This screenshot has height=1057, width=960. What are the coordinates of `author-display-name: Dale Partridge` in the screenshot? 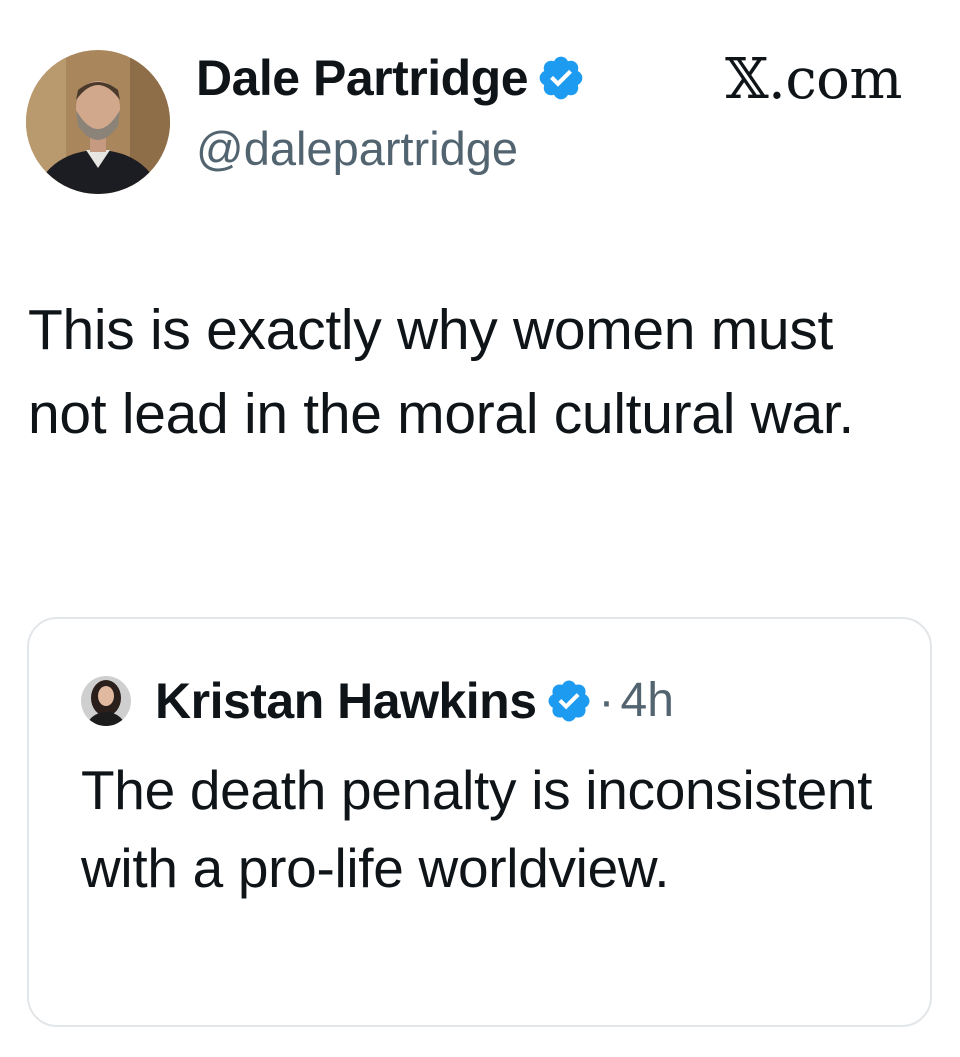 It's located at (362, 78).